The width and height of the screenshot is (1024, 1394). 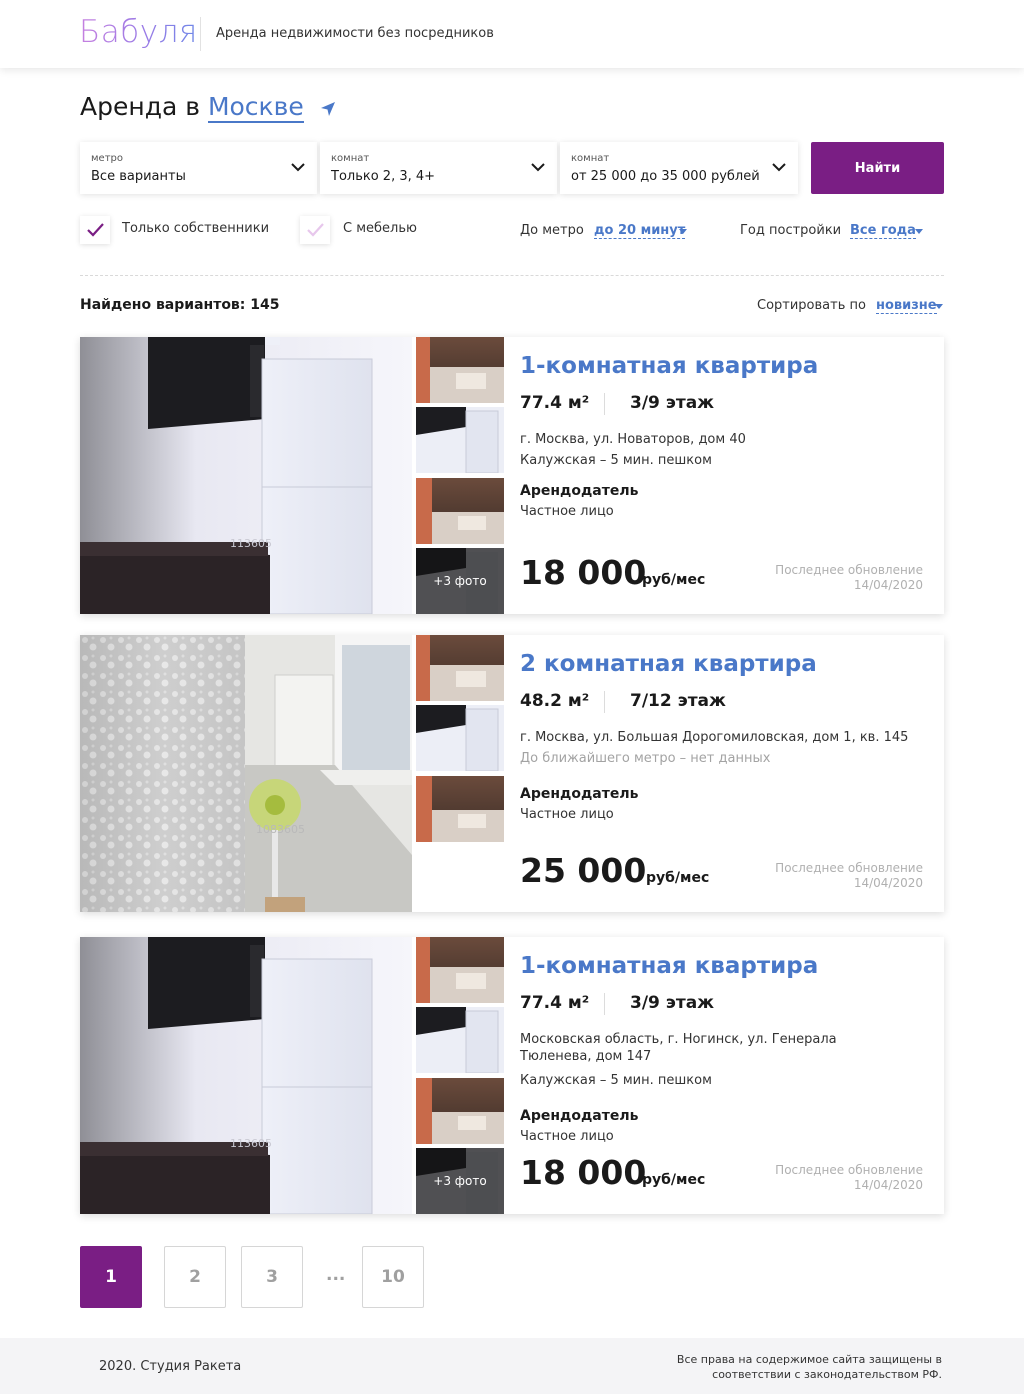 I want to click on owners-only-checkbox, so click(x=95, y=230).